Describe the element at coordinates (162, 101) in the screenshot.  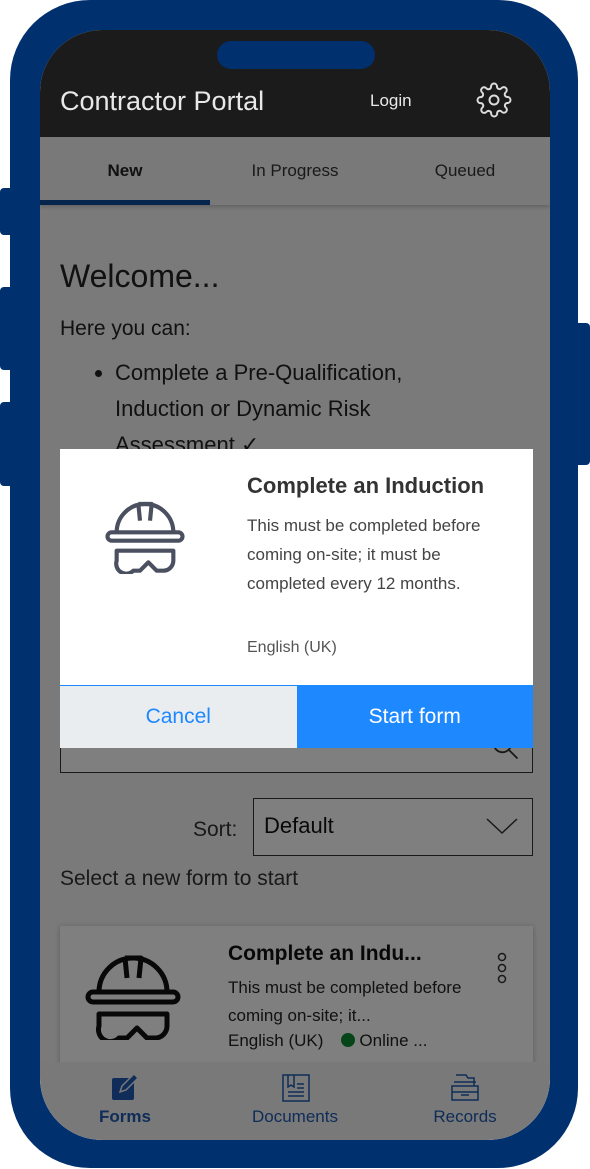
I see `app-title: Contractor Portal` at that location.